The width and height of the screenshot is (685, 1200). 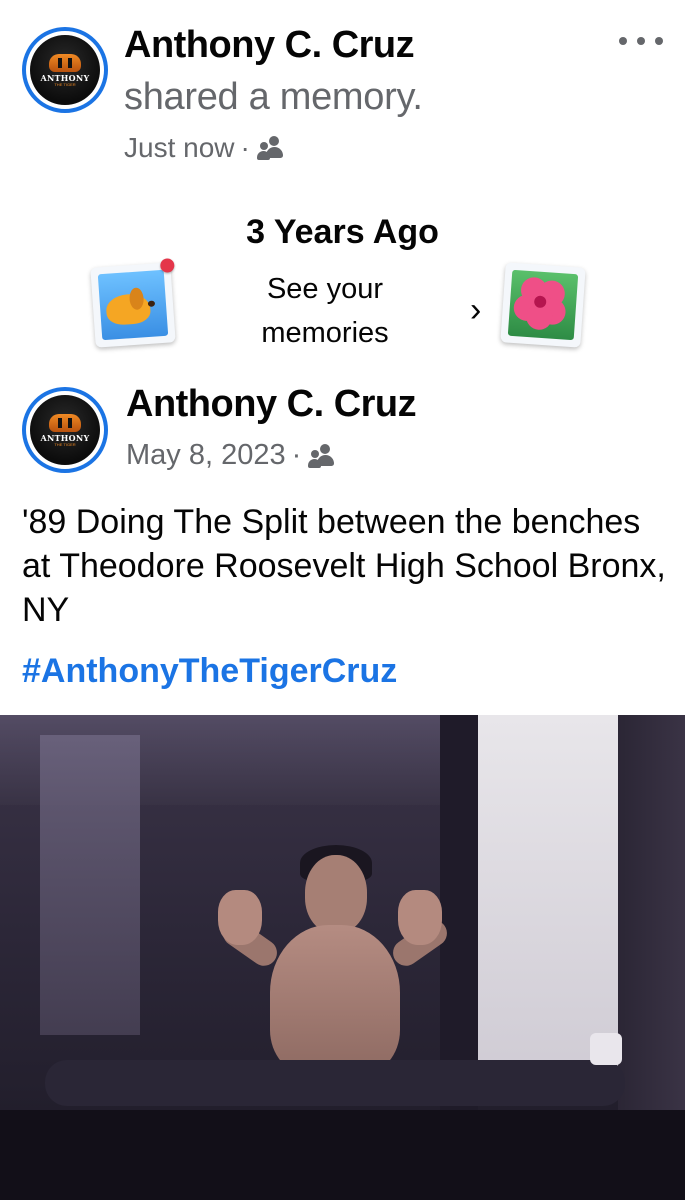 I want to click on post-meta: May 8, 2023 ·, so click(x=231, y=455).